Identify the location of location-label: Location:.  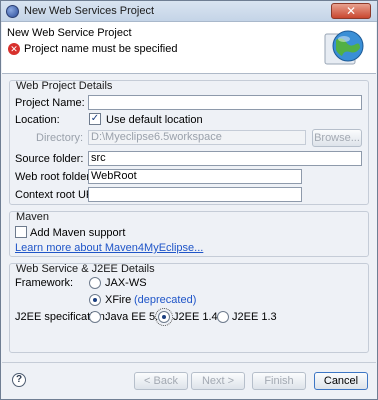
(37, 120).